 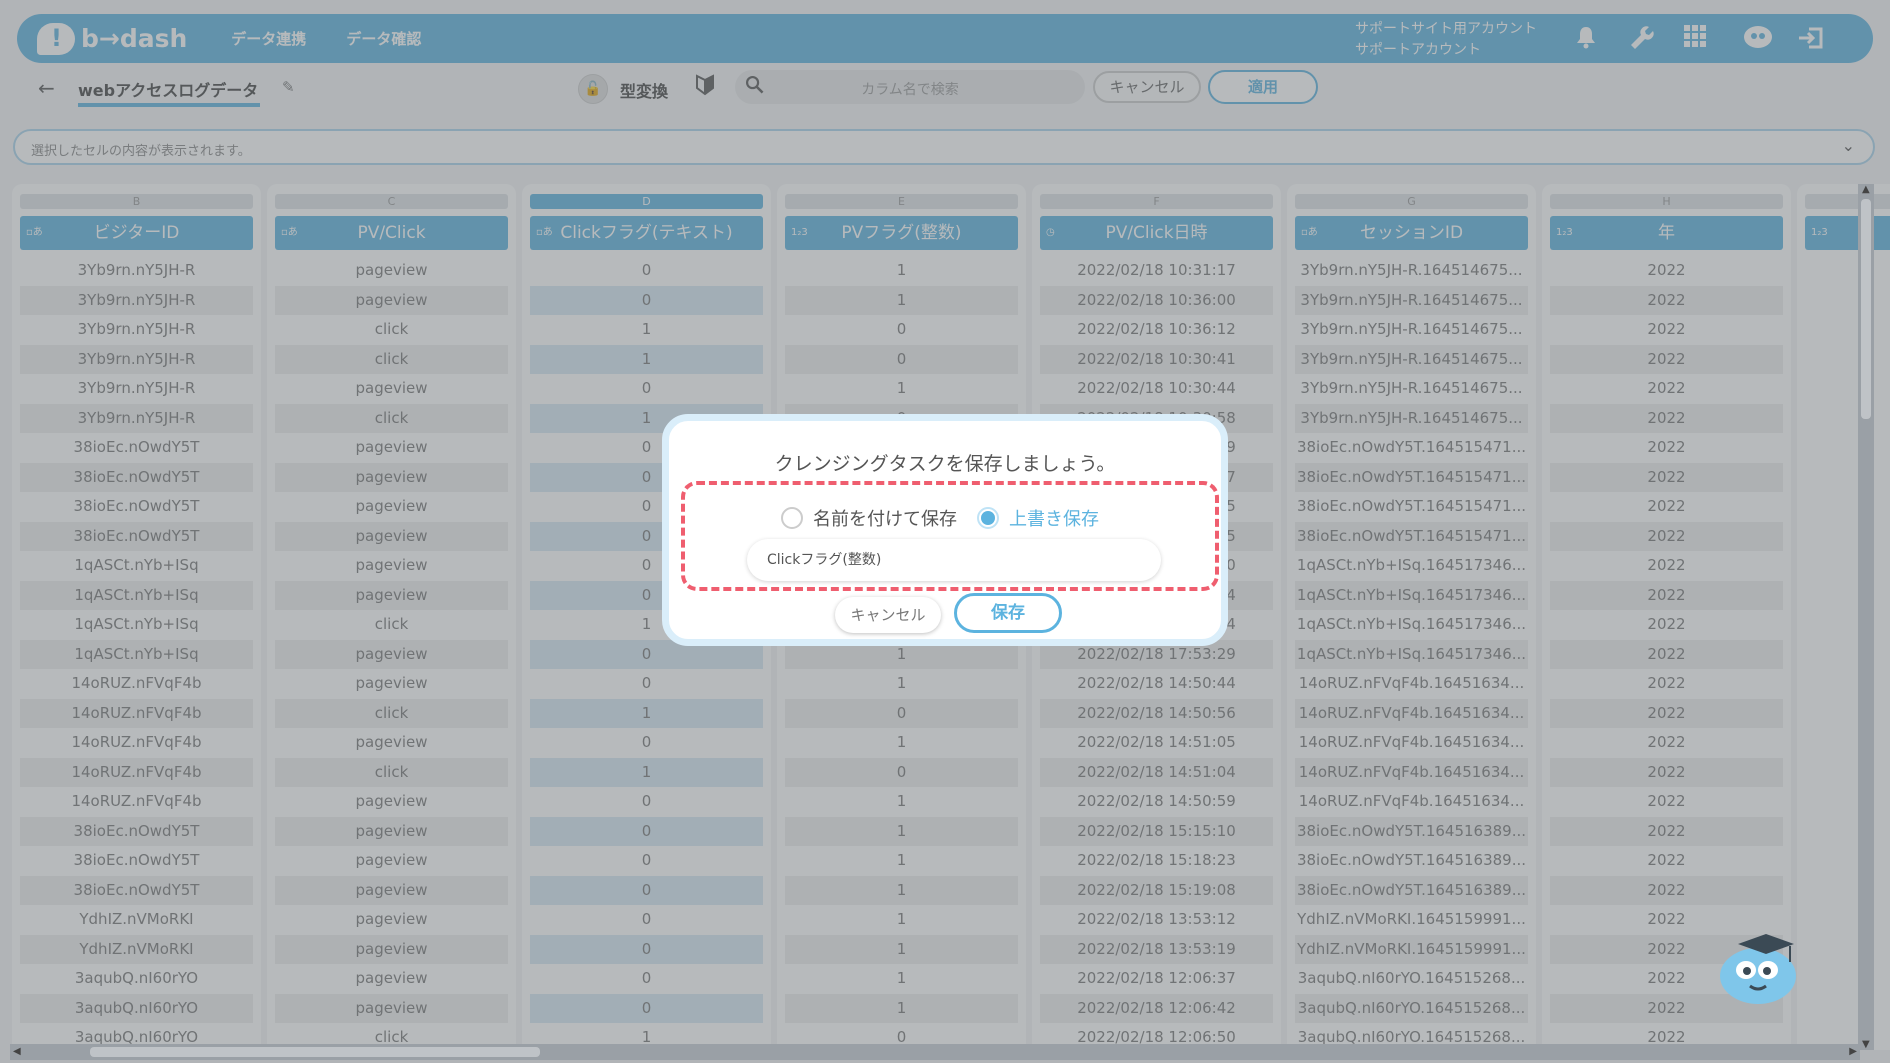 What do you see at coordinates (888, 615) in the screenshot?
I see `dialog-cancel-button: キャンセル` at bounding box center [888, 615].